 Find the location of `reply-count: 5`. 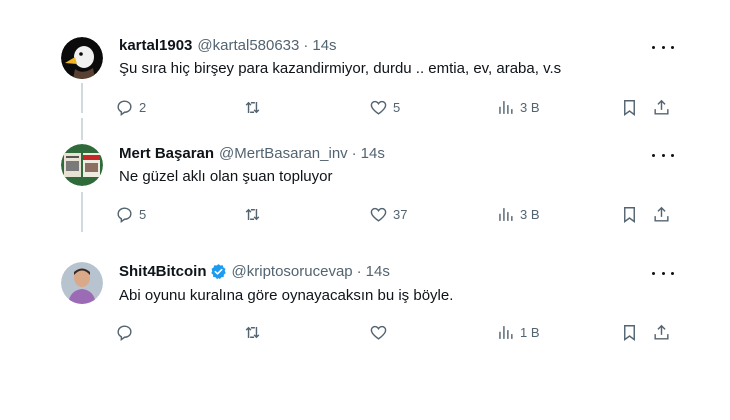

reply-count: 5 is located at coordinates (143, 214).